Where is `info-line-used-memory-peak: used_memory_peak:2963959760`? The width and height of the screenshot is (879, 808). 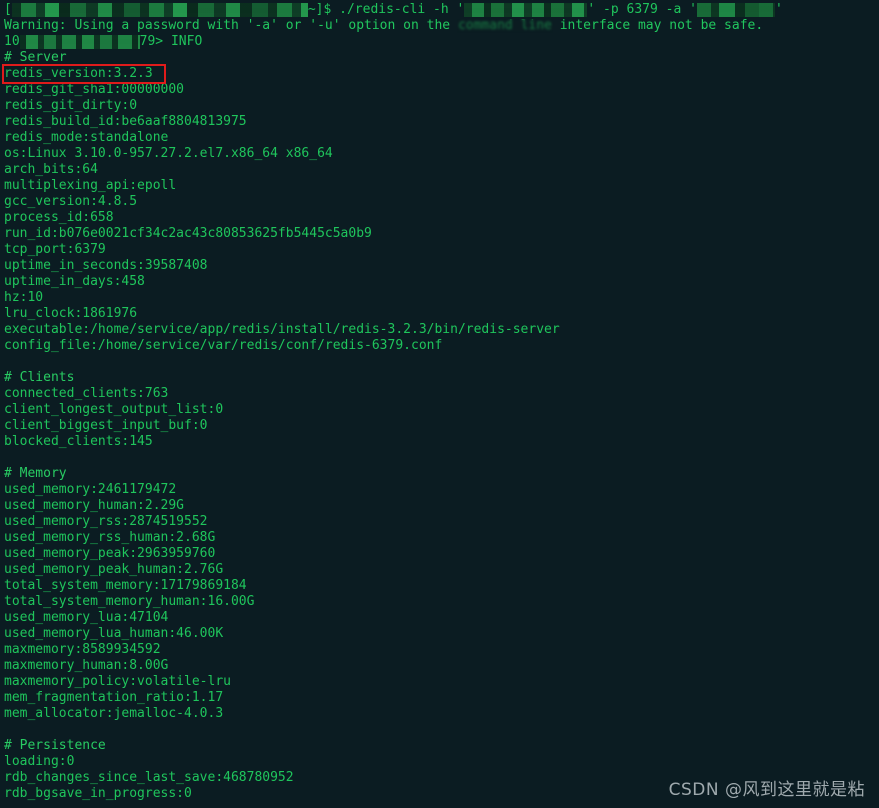 info-line-used-memory-peak: used_memory_peak:2963959760 is located at coordinates (110, 553).